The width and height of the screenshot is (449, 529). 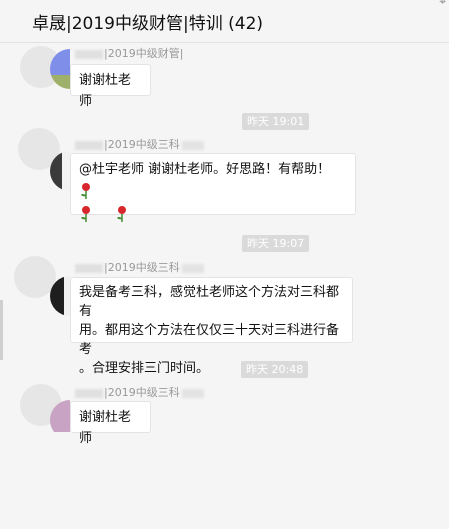 I want to click on pin-icon: ⌖, so click(x=442, y=4).